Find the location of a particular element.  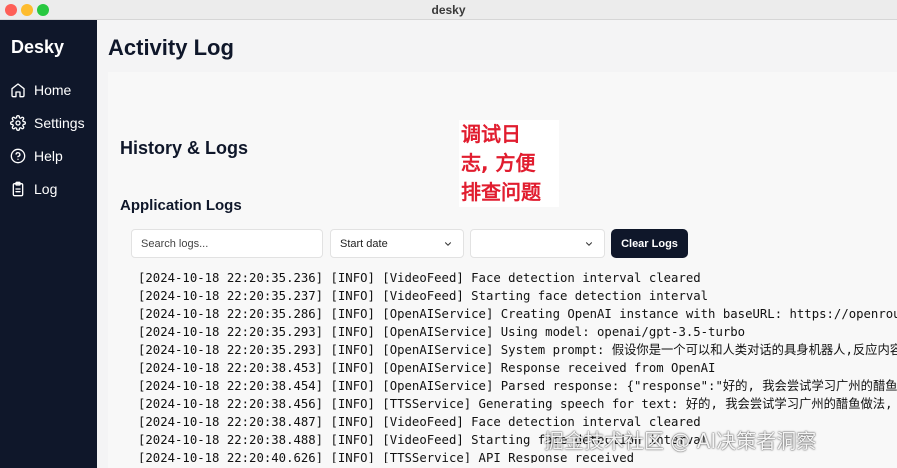

clear-logs-button: Clear Logs is located at coordinates (649, 243).